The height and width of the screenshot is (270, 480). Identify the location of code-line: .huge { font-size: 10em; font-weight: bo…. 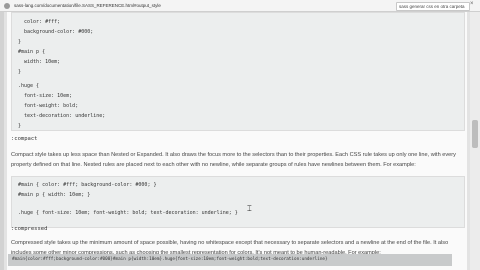
(128, 213).